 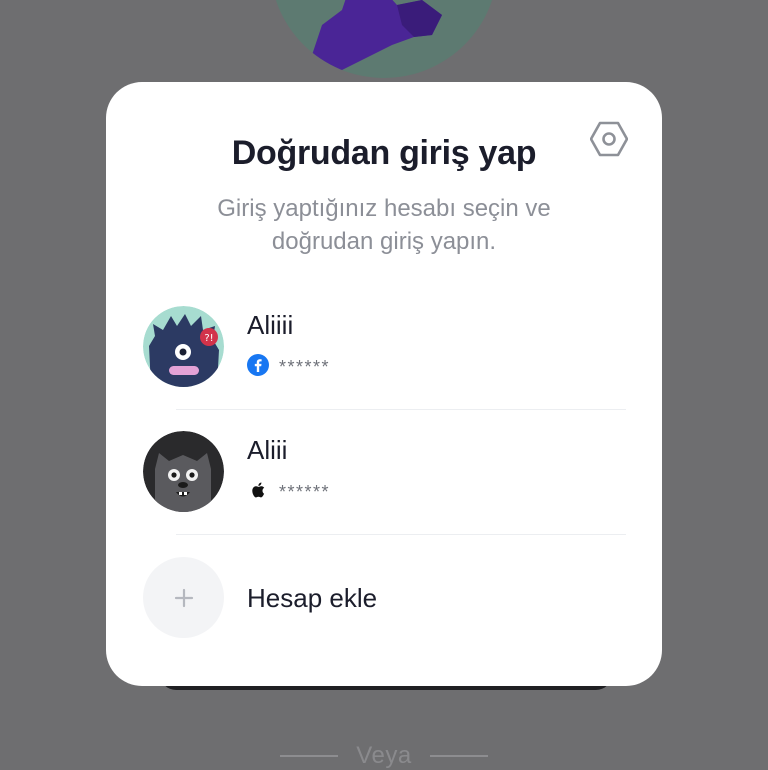 I want to click on add-account-label: Hesap ekle, so click(x=312, y=598).